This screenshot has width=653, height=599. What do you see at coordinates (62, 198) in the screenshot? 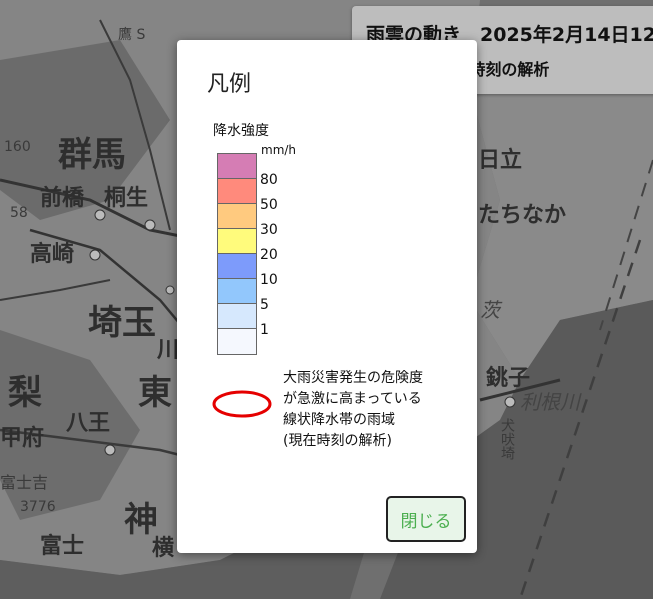
I see `map-label-maebashi: 前橋` at bounding box center [62, 198].